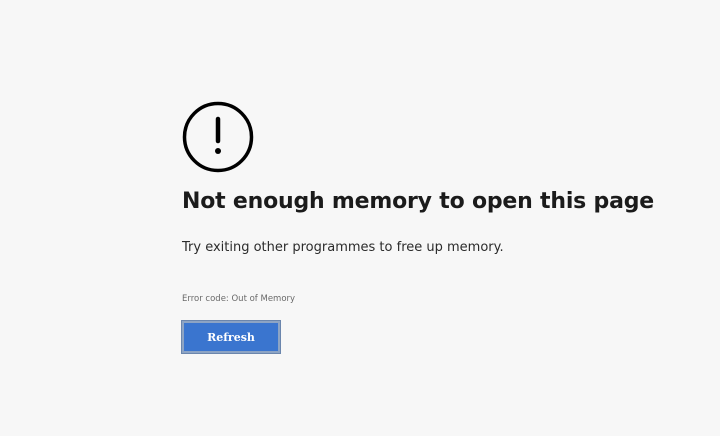 The image size is (720, 436). I want to click on page-title: Not enough memory to open this page, so click(418, 201).